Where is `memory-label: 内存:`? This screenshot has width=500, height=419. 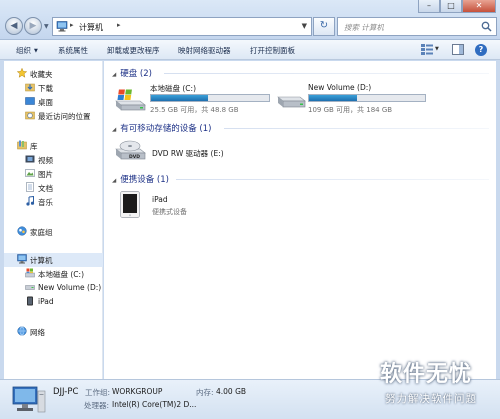 memory-label: 内存: is located at coordinates (205, 392).